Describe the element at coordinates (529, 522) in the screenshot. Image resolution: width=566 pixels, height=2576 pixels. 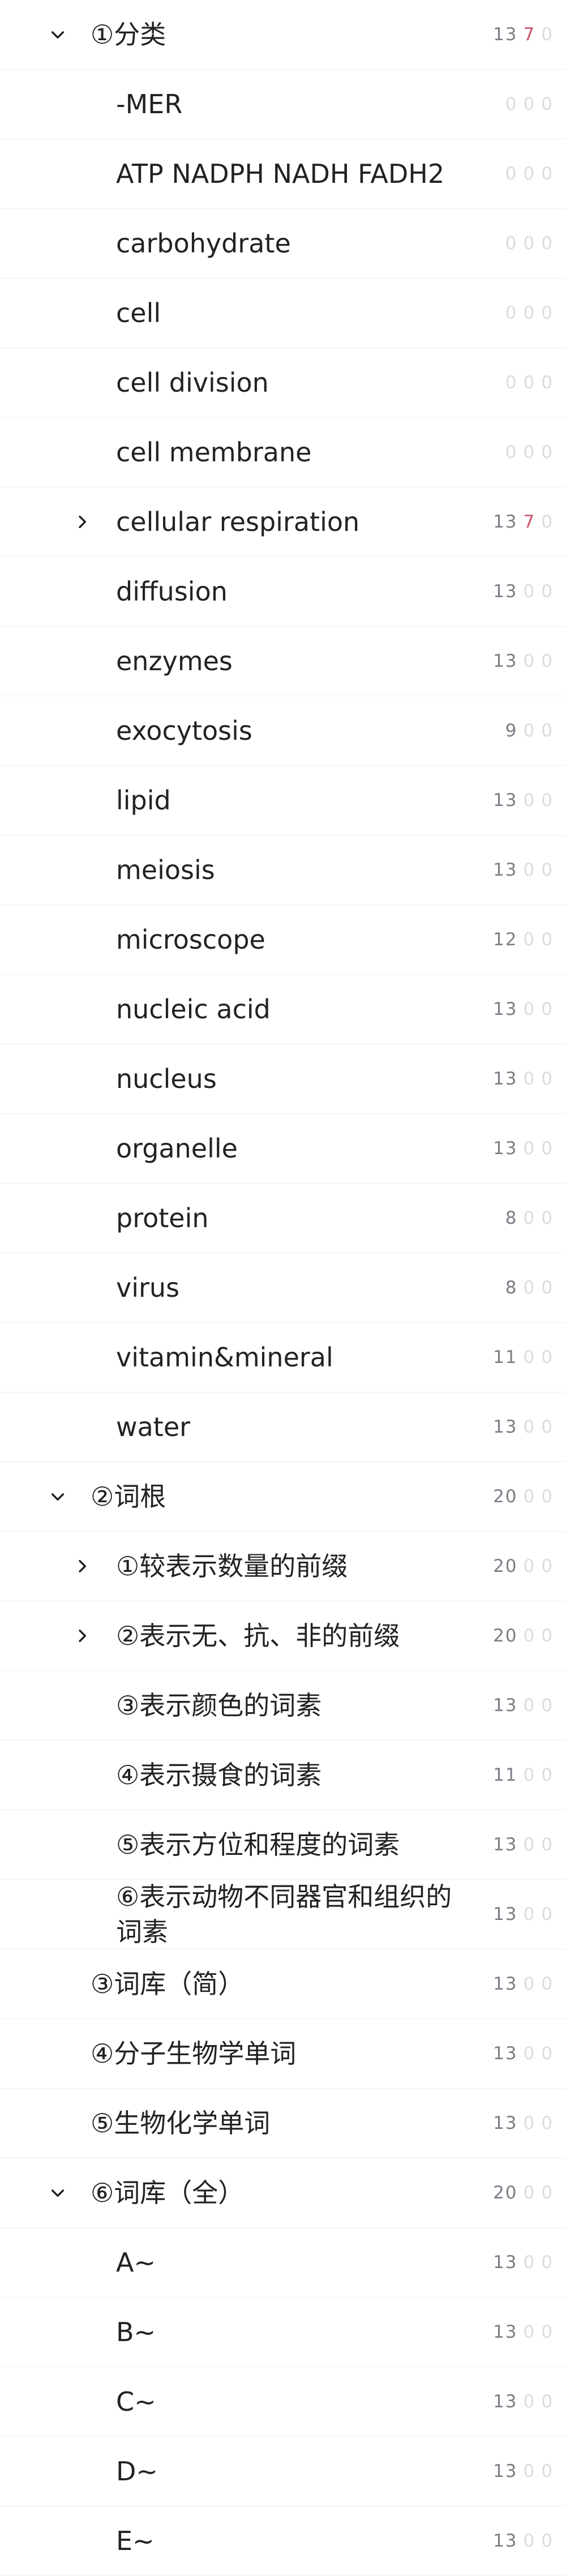
I see `learning-count: 7` at that location.